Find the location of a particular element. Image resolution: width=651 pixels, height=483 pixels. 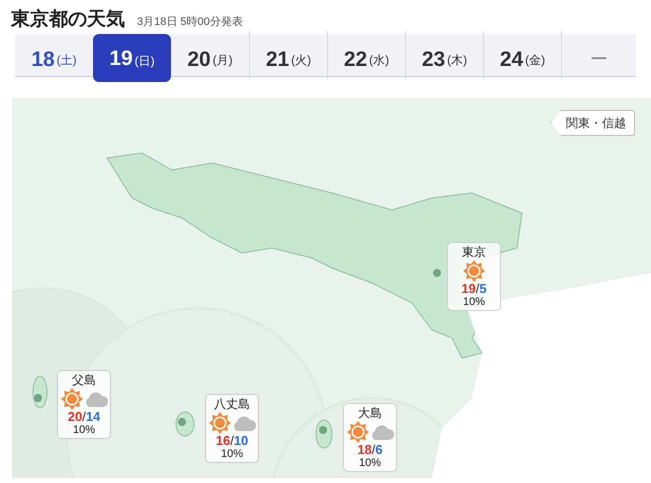

weather-marker: 東京 19/5 10% is located at coordinates (474, 276).